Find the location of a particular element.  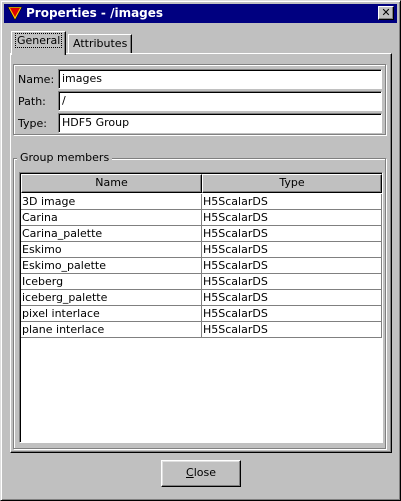

table-row: Carina_palette H5ScalarDS is located at coordinates (201, 234).